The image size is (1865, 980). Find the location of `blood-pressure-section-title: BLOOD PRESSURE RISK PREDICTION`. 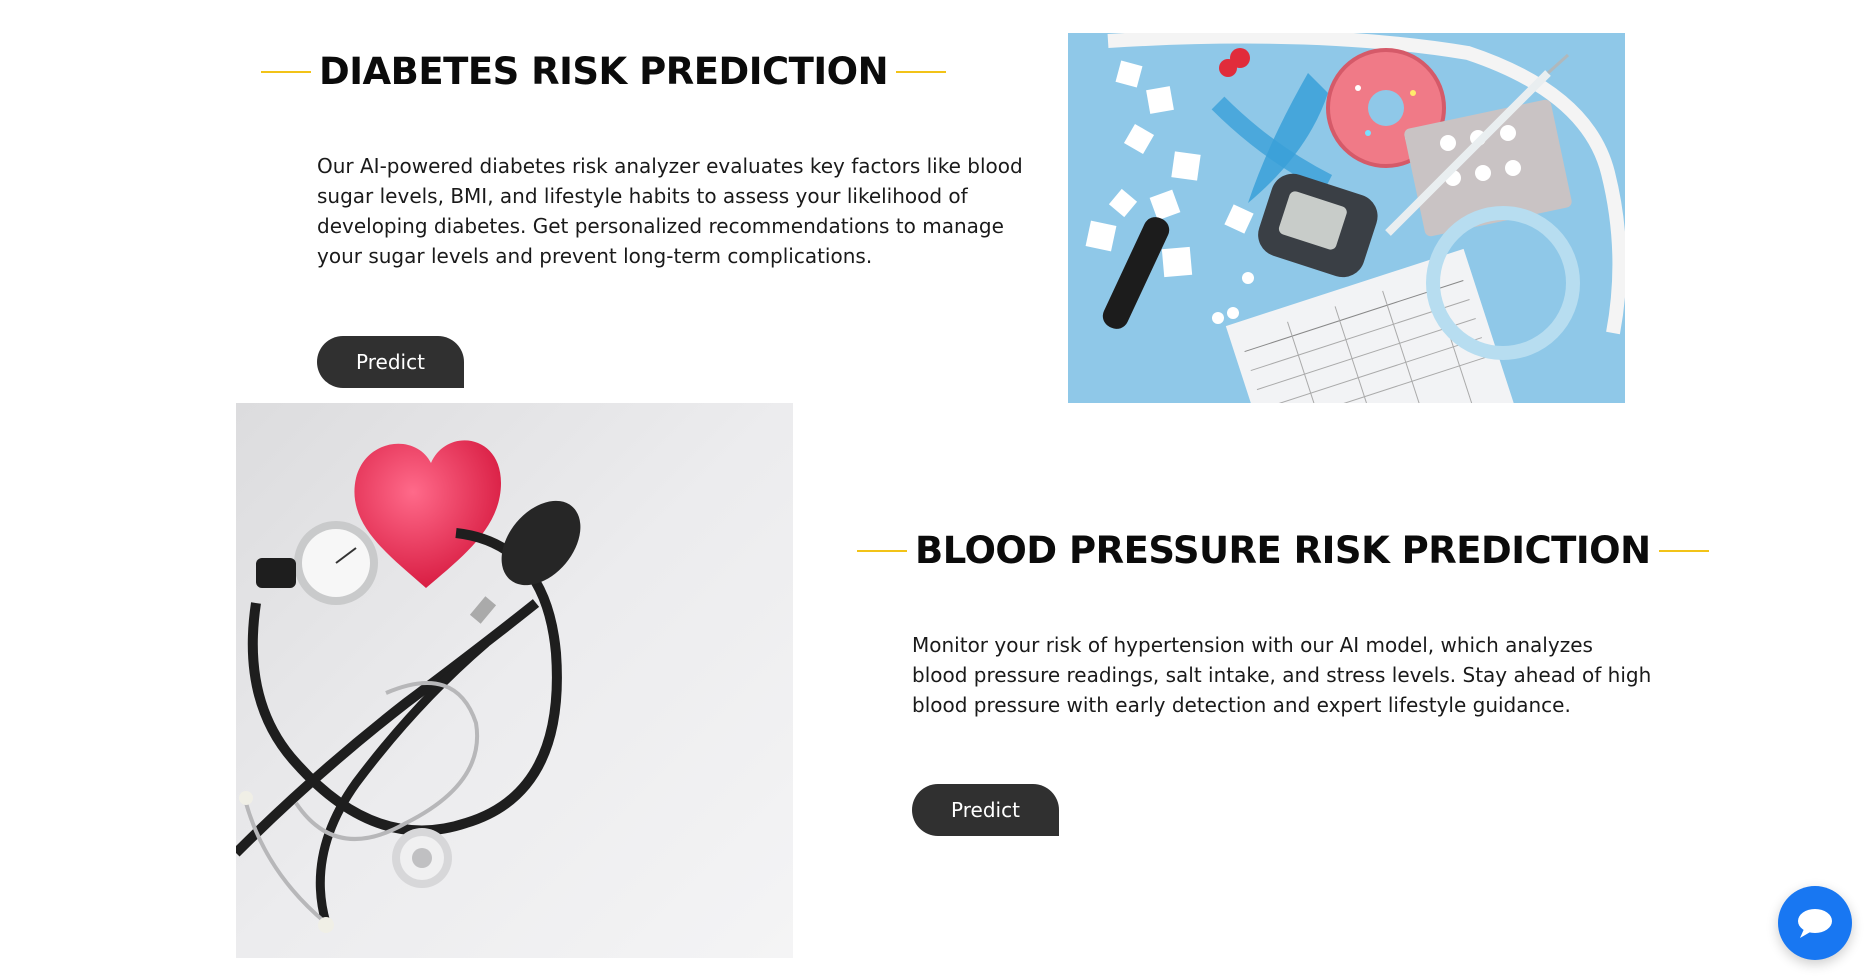

blood-pressure-section-title: BLOOD PRESSURE RISK PREDICTION is located at coordinates (1283, 550).